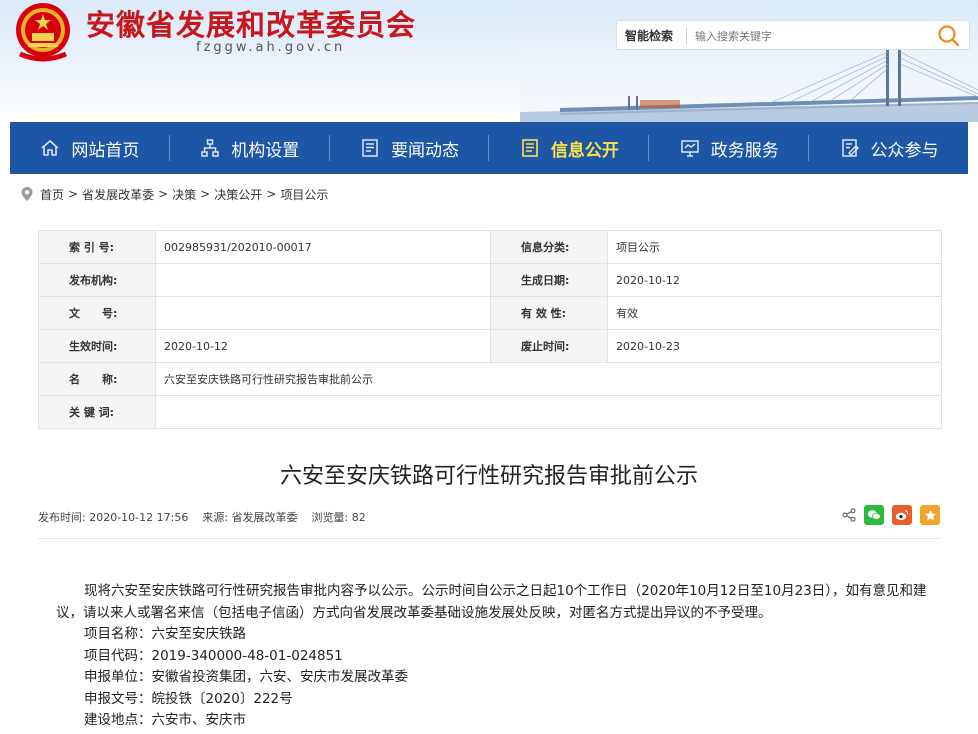 This screenshot has height=734, width=978. Describe the element at coordinates (213, 655) in the screenshot. I see `article-line: 项目代码：2019-340000-48-01-024851` at that location.